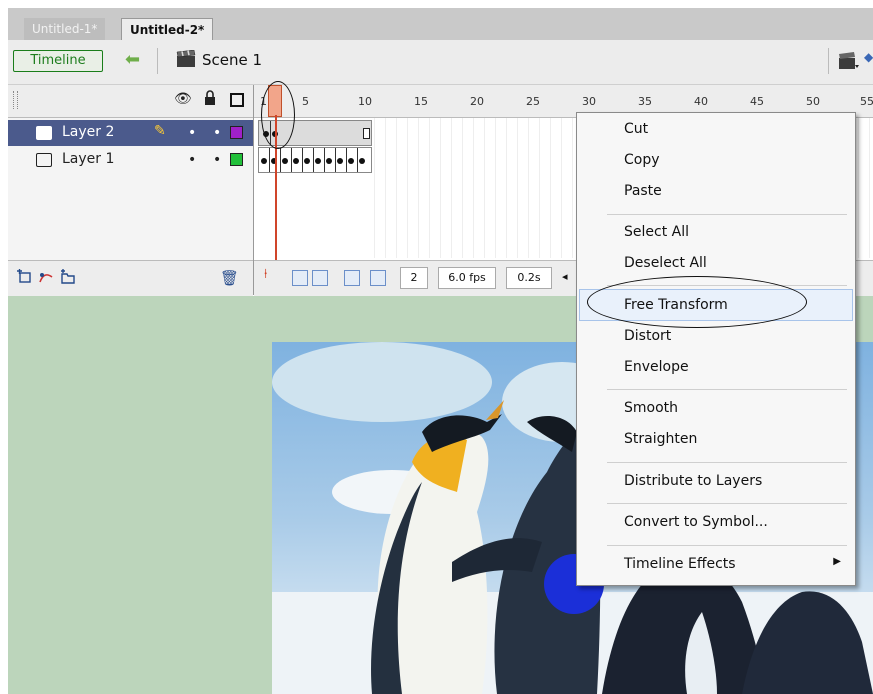 The image size is (873, 694). I want to click on onion-skin-icon, so click(300, 278).